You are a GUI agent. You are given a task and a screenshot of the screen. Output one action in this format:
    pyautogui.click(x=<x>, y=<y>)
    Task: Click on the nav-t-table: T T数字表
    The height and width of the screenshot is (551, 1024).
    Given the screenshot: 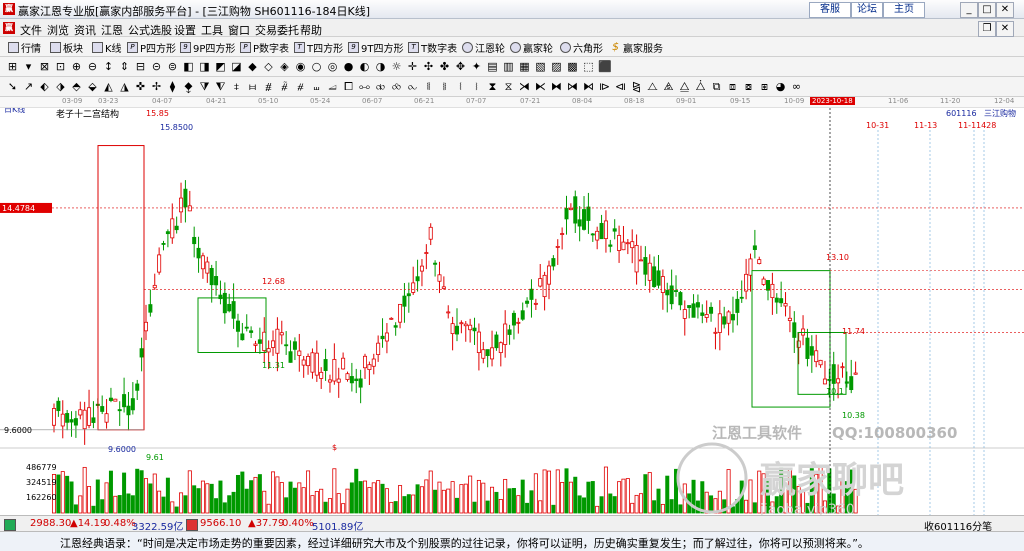 What is the action you would take?
    pyautogui.click(x=432, y=47)
    